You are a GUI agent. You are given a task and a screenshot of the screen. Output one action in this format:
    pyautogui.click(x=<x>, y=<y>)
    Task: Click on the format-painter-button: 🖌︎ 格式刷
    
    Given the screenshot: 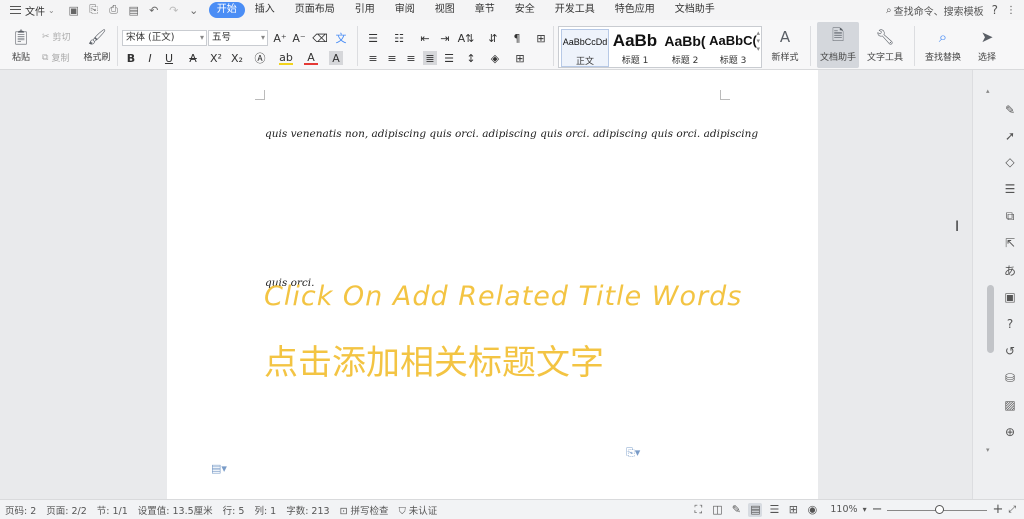 What is the action you would take?
    pyautogui.click(x=97, y=45)
    